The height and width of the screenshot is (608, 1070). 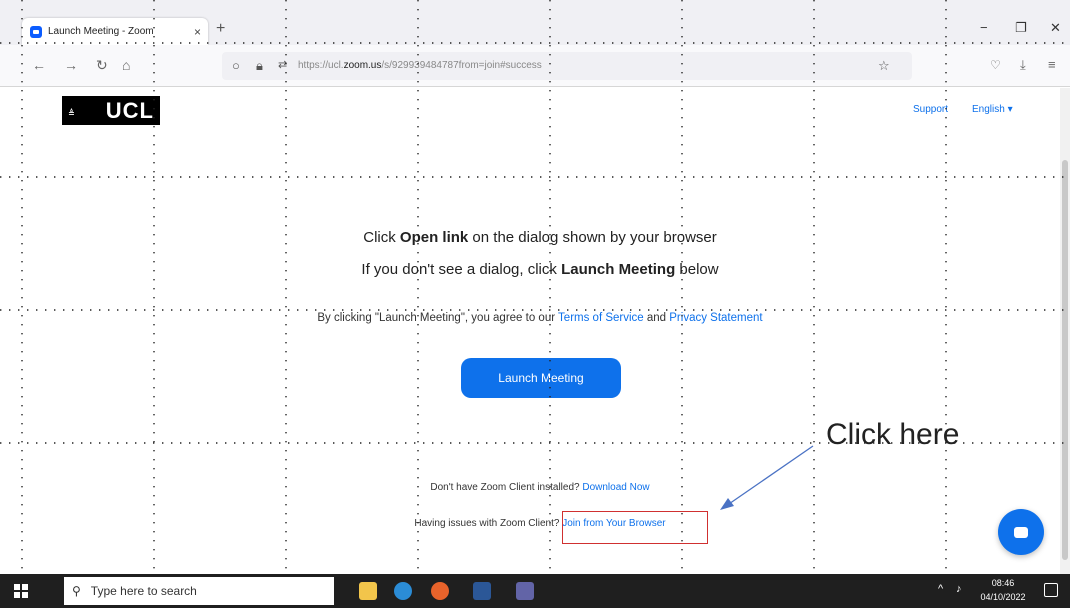 I want to click on lock-icon: 🔒︎, so click(x=259, y=66).